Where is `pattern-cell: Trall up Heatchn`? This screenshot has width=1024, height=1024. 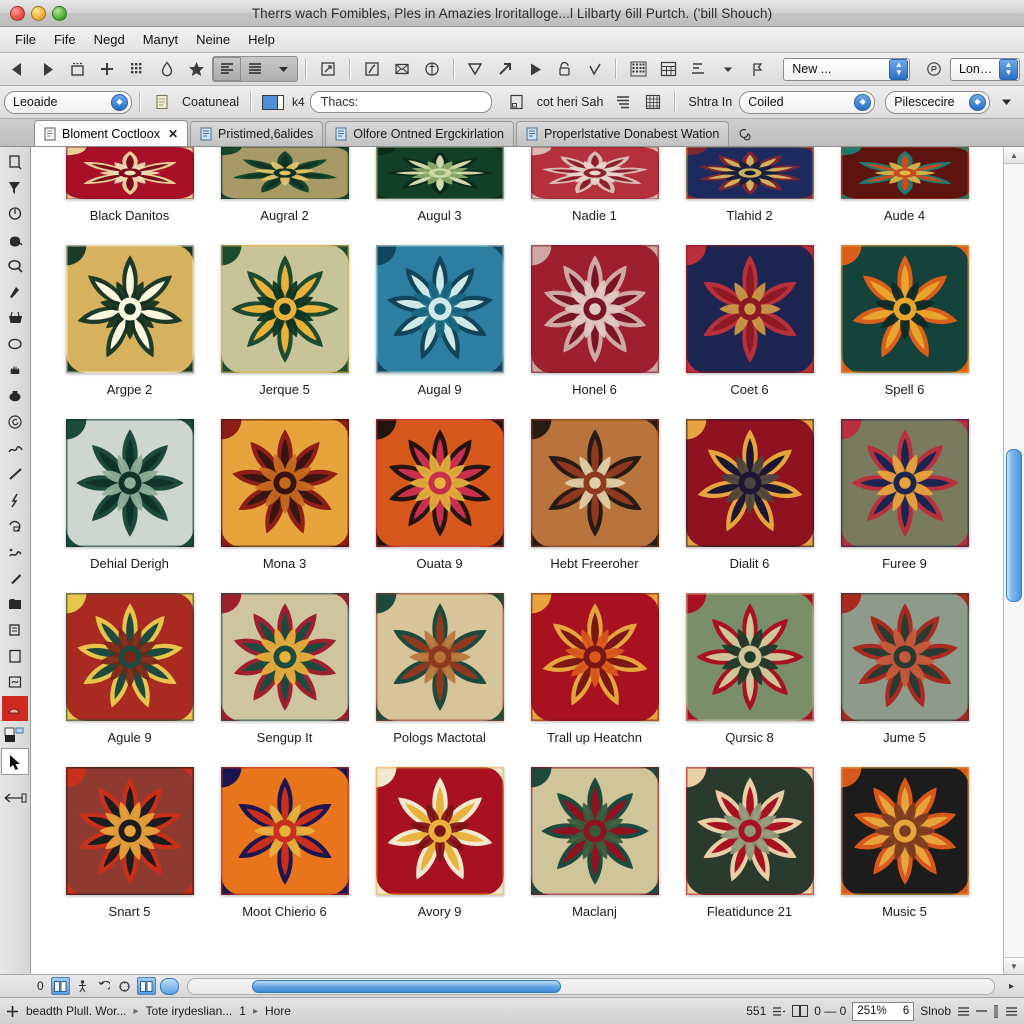 pattern-cell: Trall up Heatchn is located at coordinates (594, 670).